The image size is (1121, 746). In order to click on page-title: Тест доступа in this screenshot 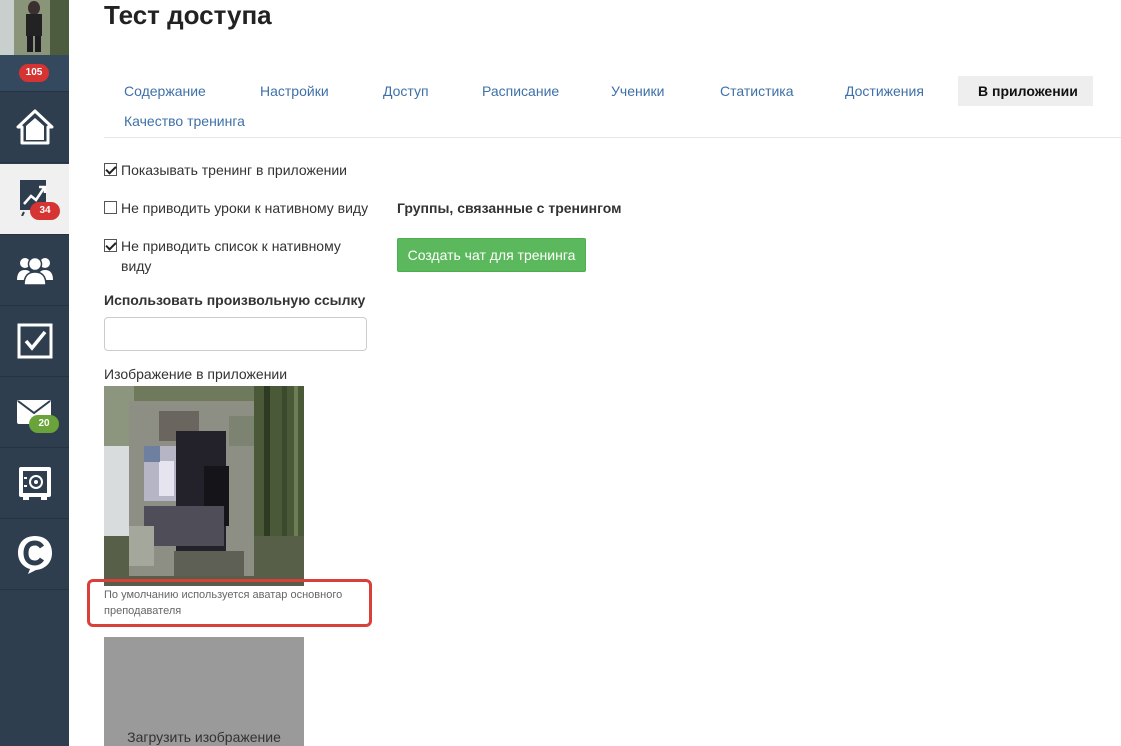, I will do `click(188, 15)`.